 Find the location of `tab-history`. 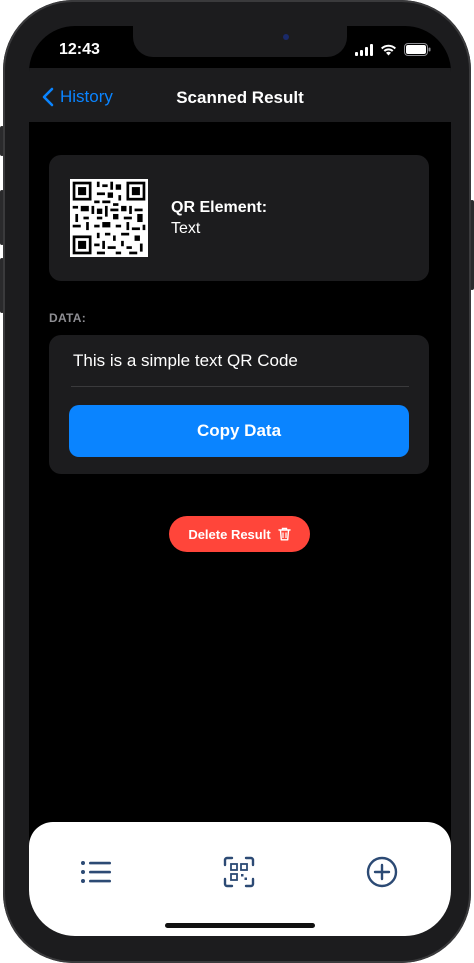

tab-history is located at coordinates (96, 872).